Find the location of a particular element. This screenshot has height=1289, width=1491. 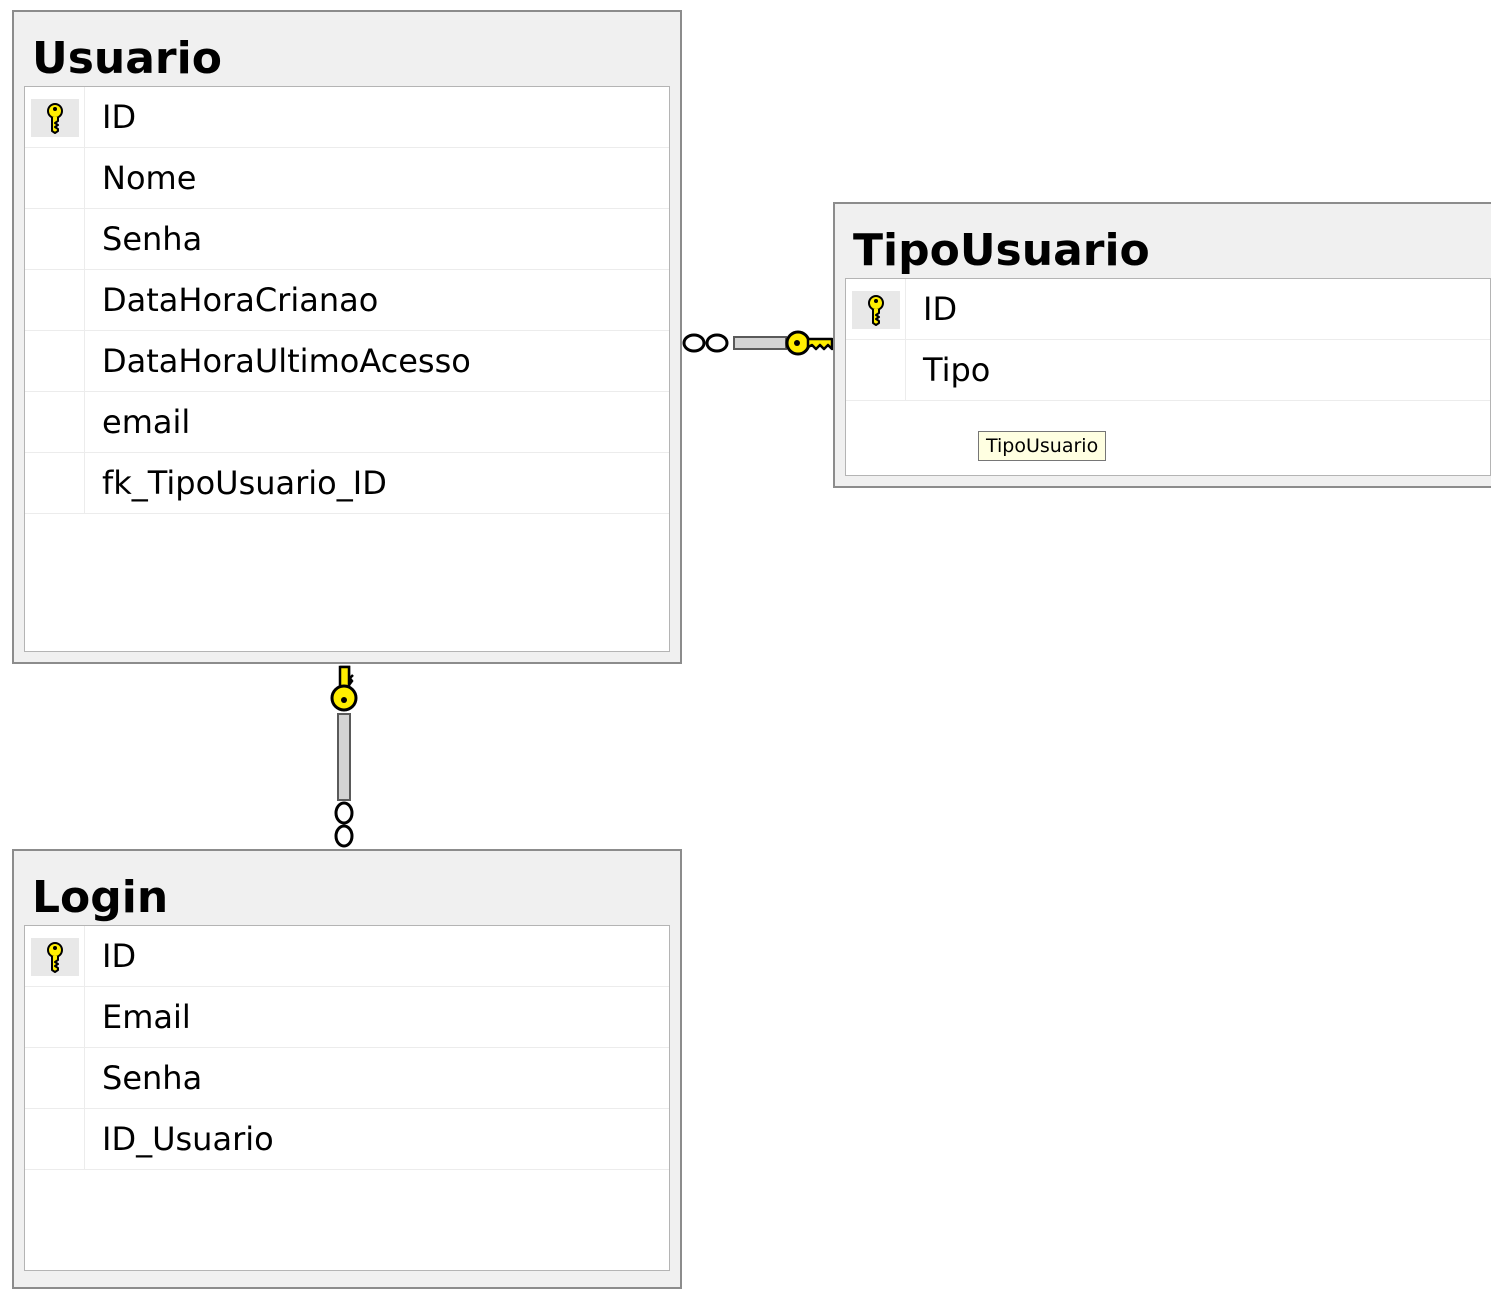

column-row: ID_Usuario is located at coordinates (347, 1139).